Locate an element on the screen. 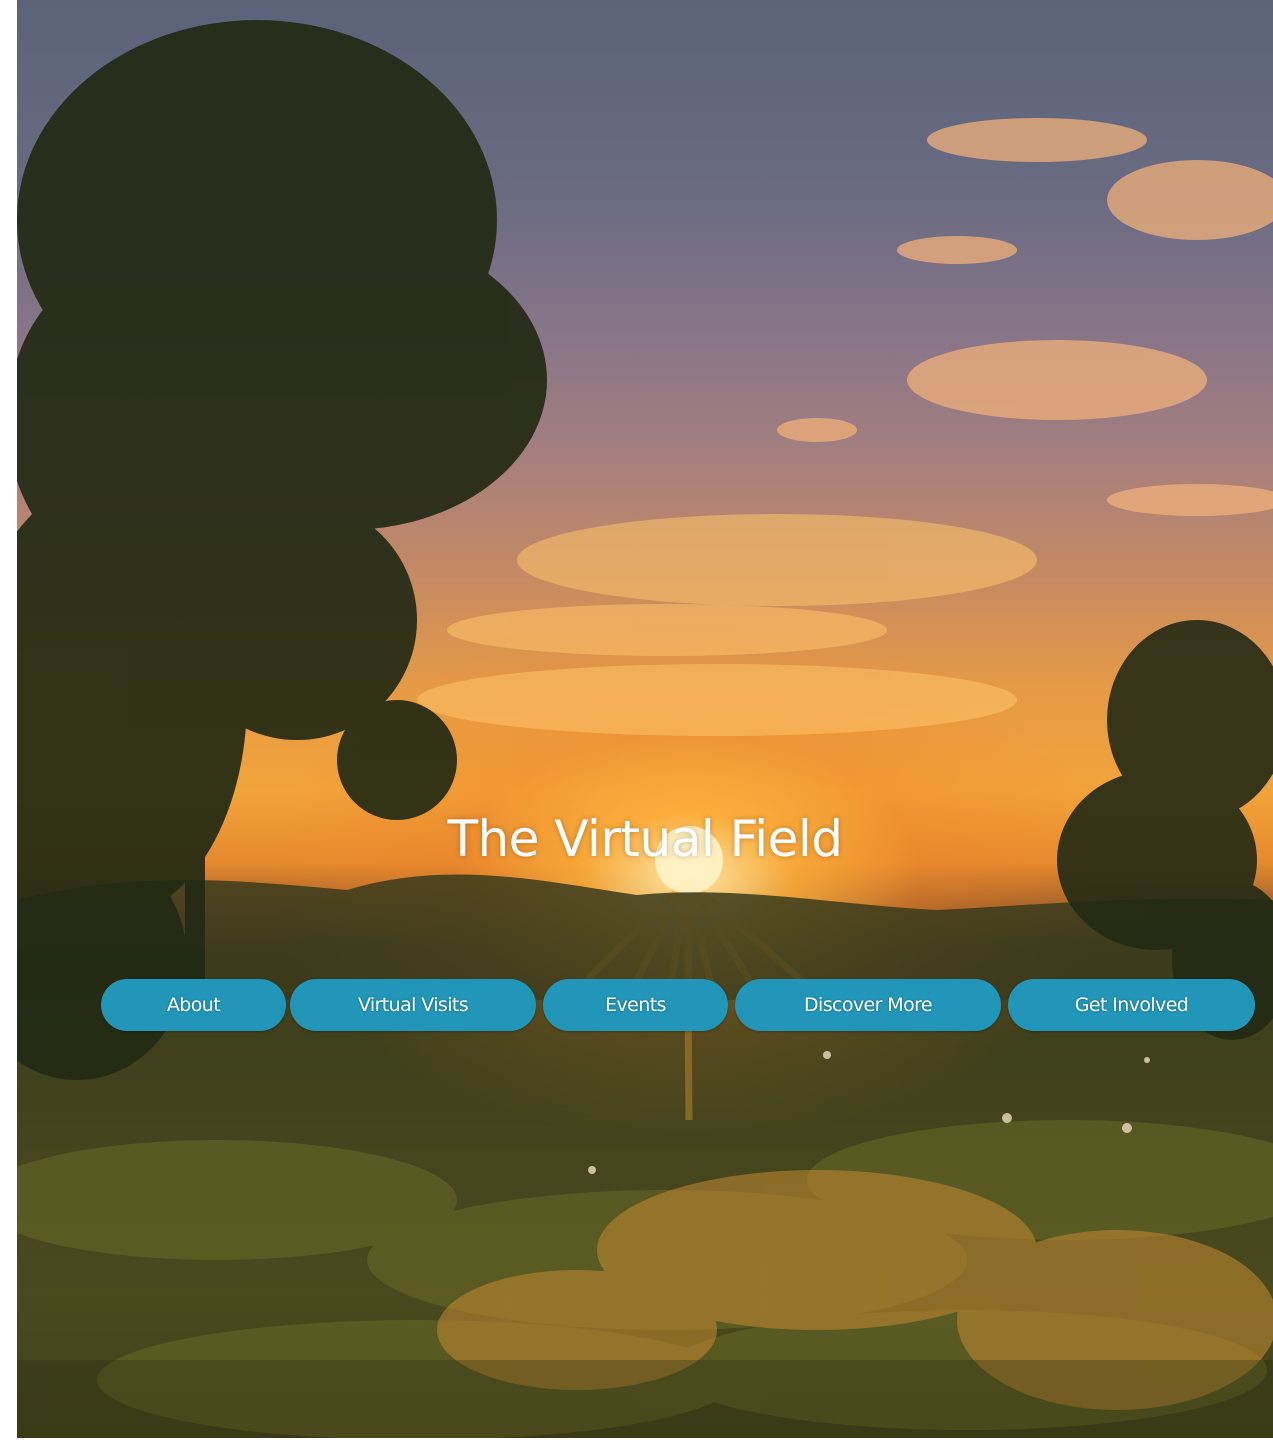 The width and height of the screenshot is (1273, 1440). nav-button-events: Events is located at coordinates (635, 1005).